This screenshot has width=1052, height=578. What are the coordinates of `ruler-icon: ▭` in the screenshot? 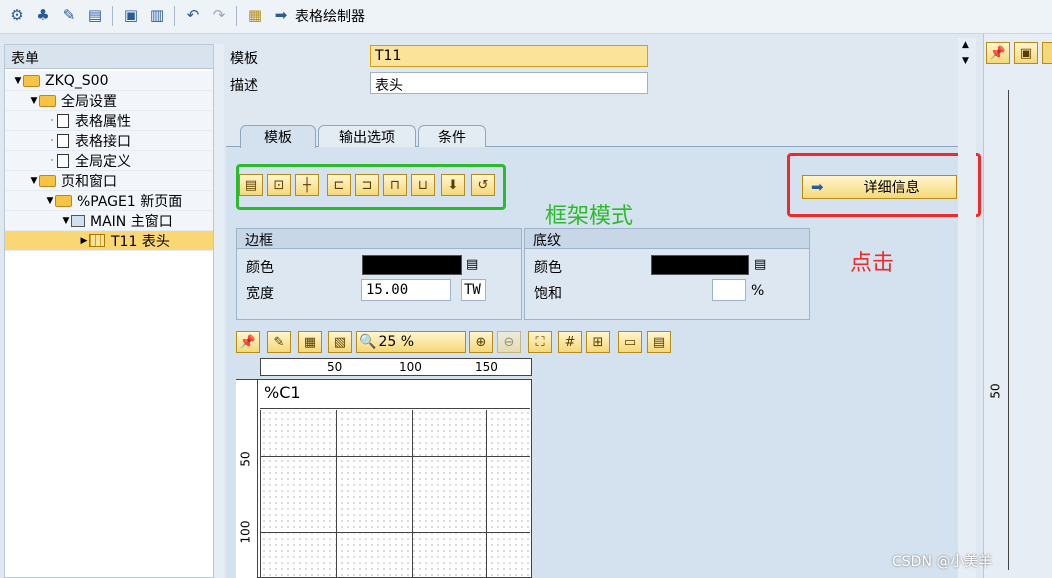 It's located at (630, 342).